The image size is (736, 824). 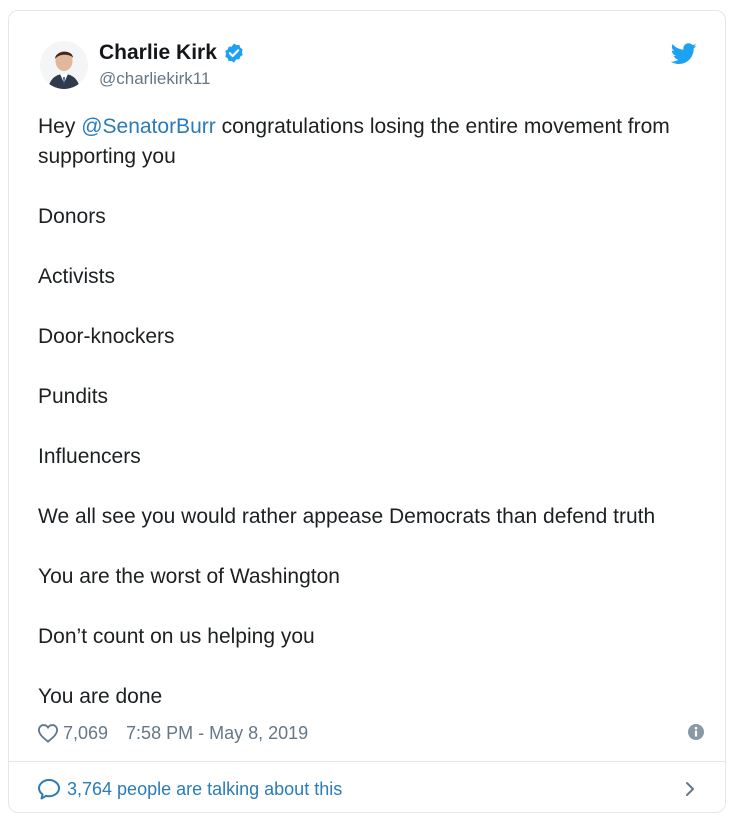 What do you see at coordinates (696, 732) in the screenshot?
I see `info-icon` at bounding box center [696, 732].